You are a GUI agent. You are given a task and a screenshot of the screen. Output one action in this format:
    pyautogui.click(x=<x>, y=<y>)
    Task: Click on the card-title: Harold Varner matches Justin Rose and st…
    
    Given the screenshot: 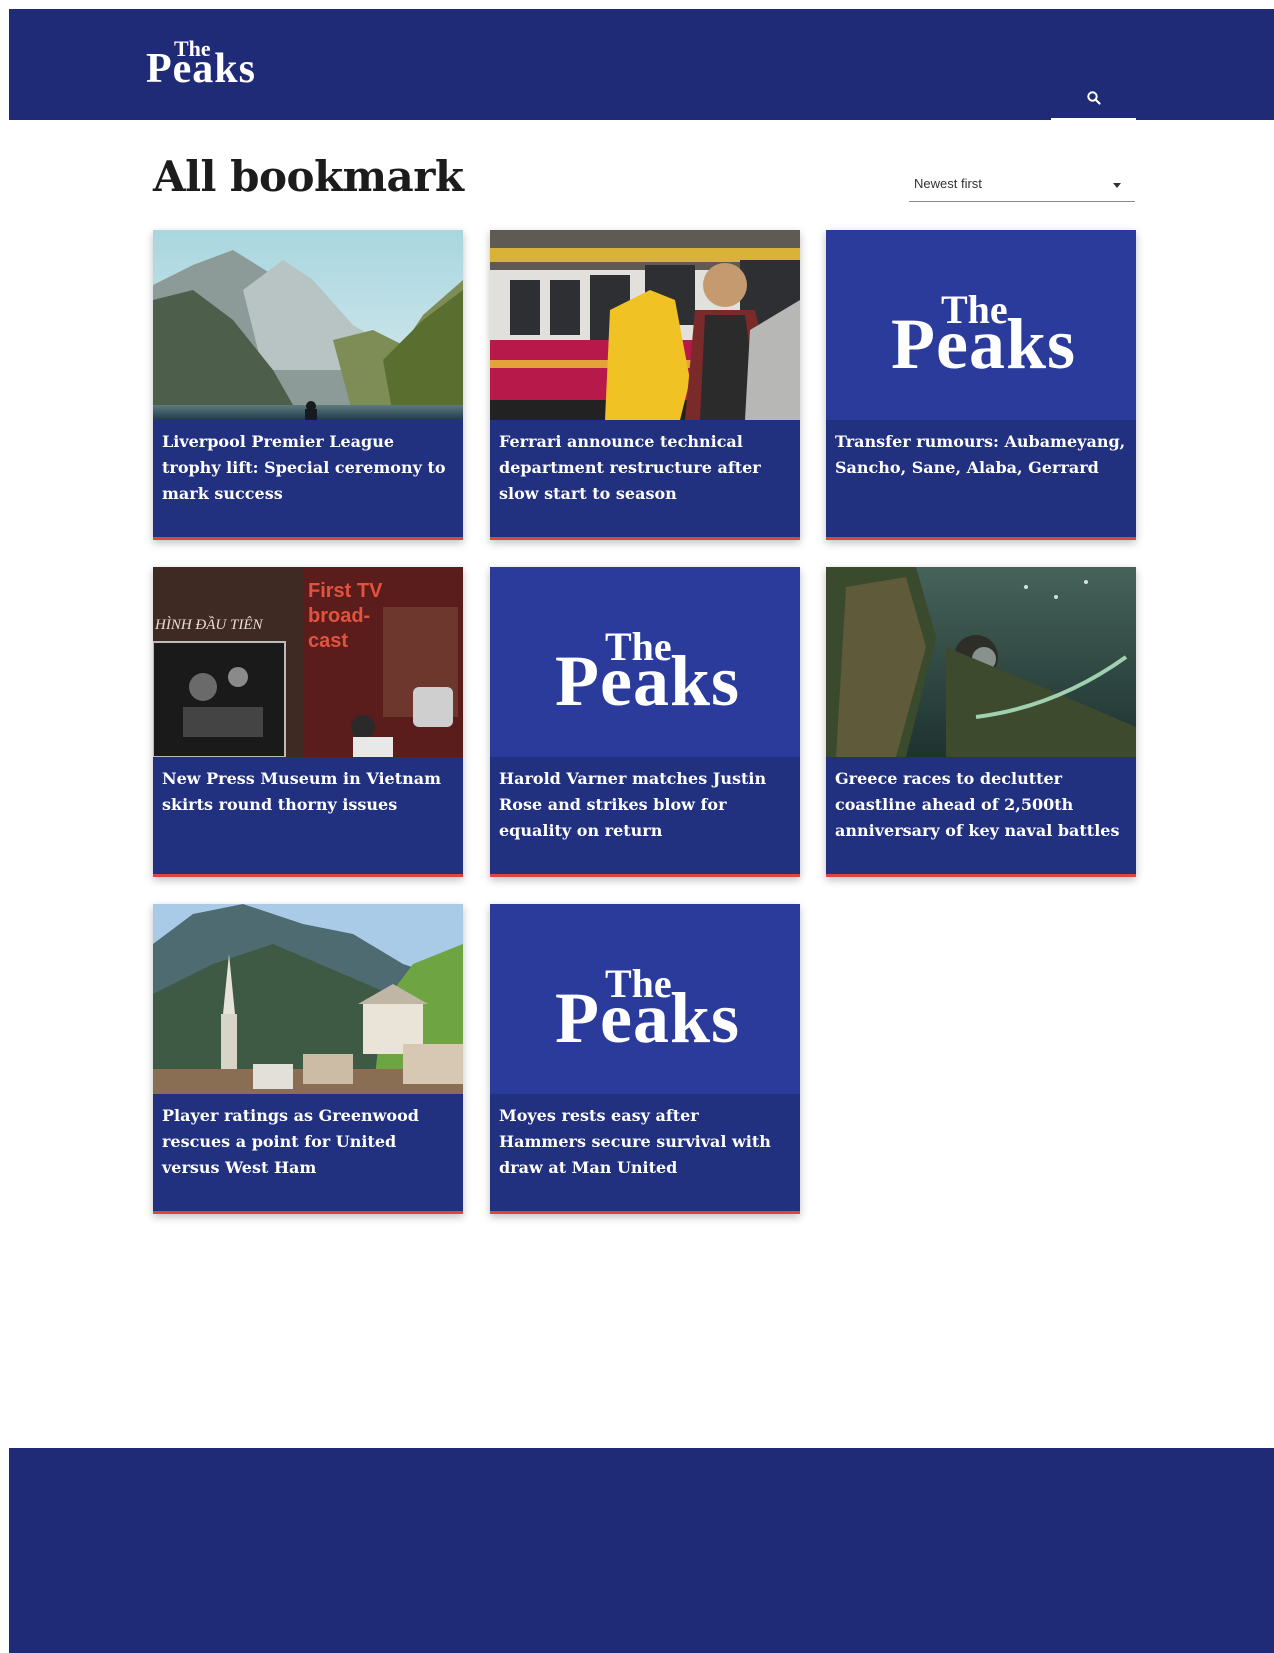 What is the action you would take?
    pyautogui.click(x=645, y=805)
    